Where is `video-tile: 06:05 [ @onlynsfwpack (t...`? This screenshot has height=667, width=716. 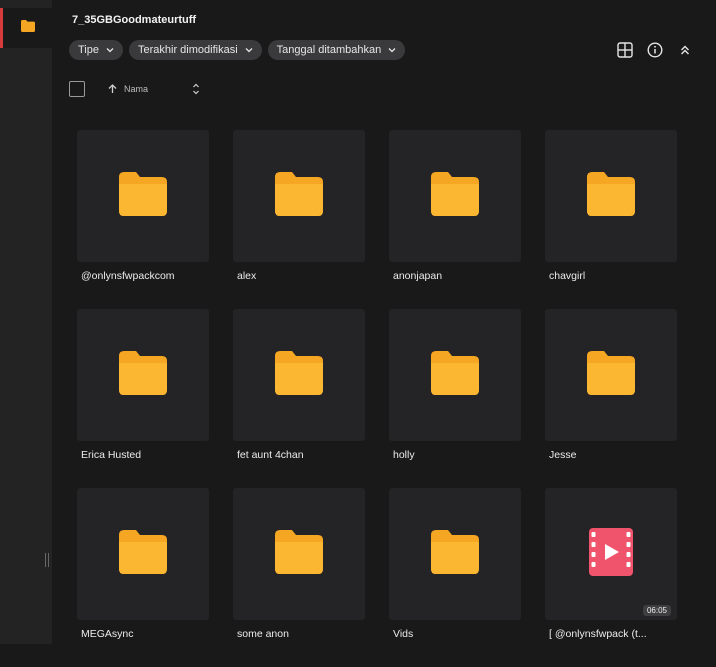 video-tile: 06:05 [ @onlynsfwpack (t... is located at coordinates (611, 577).